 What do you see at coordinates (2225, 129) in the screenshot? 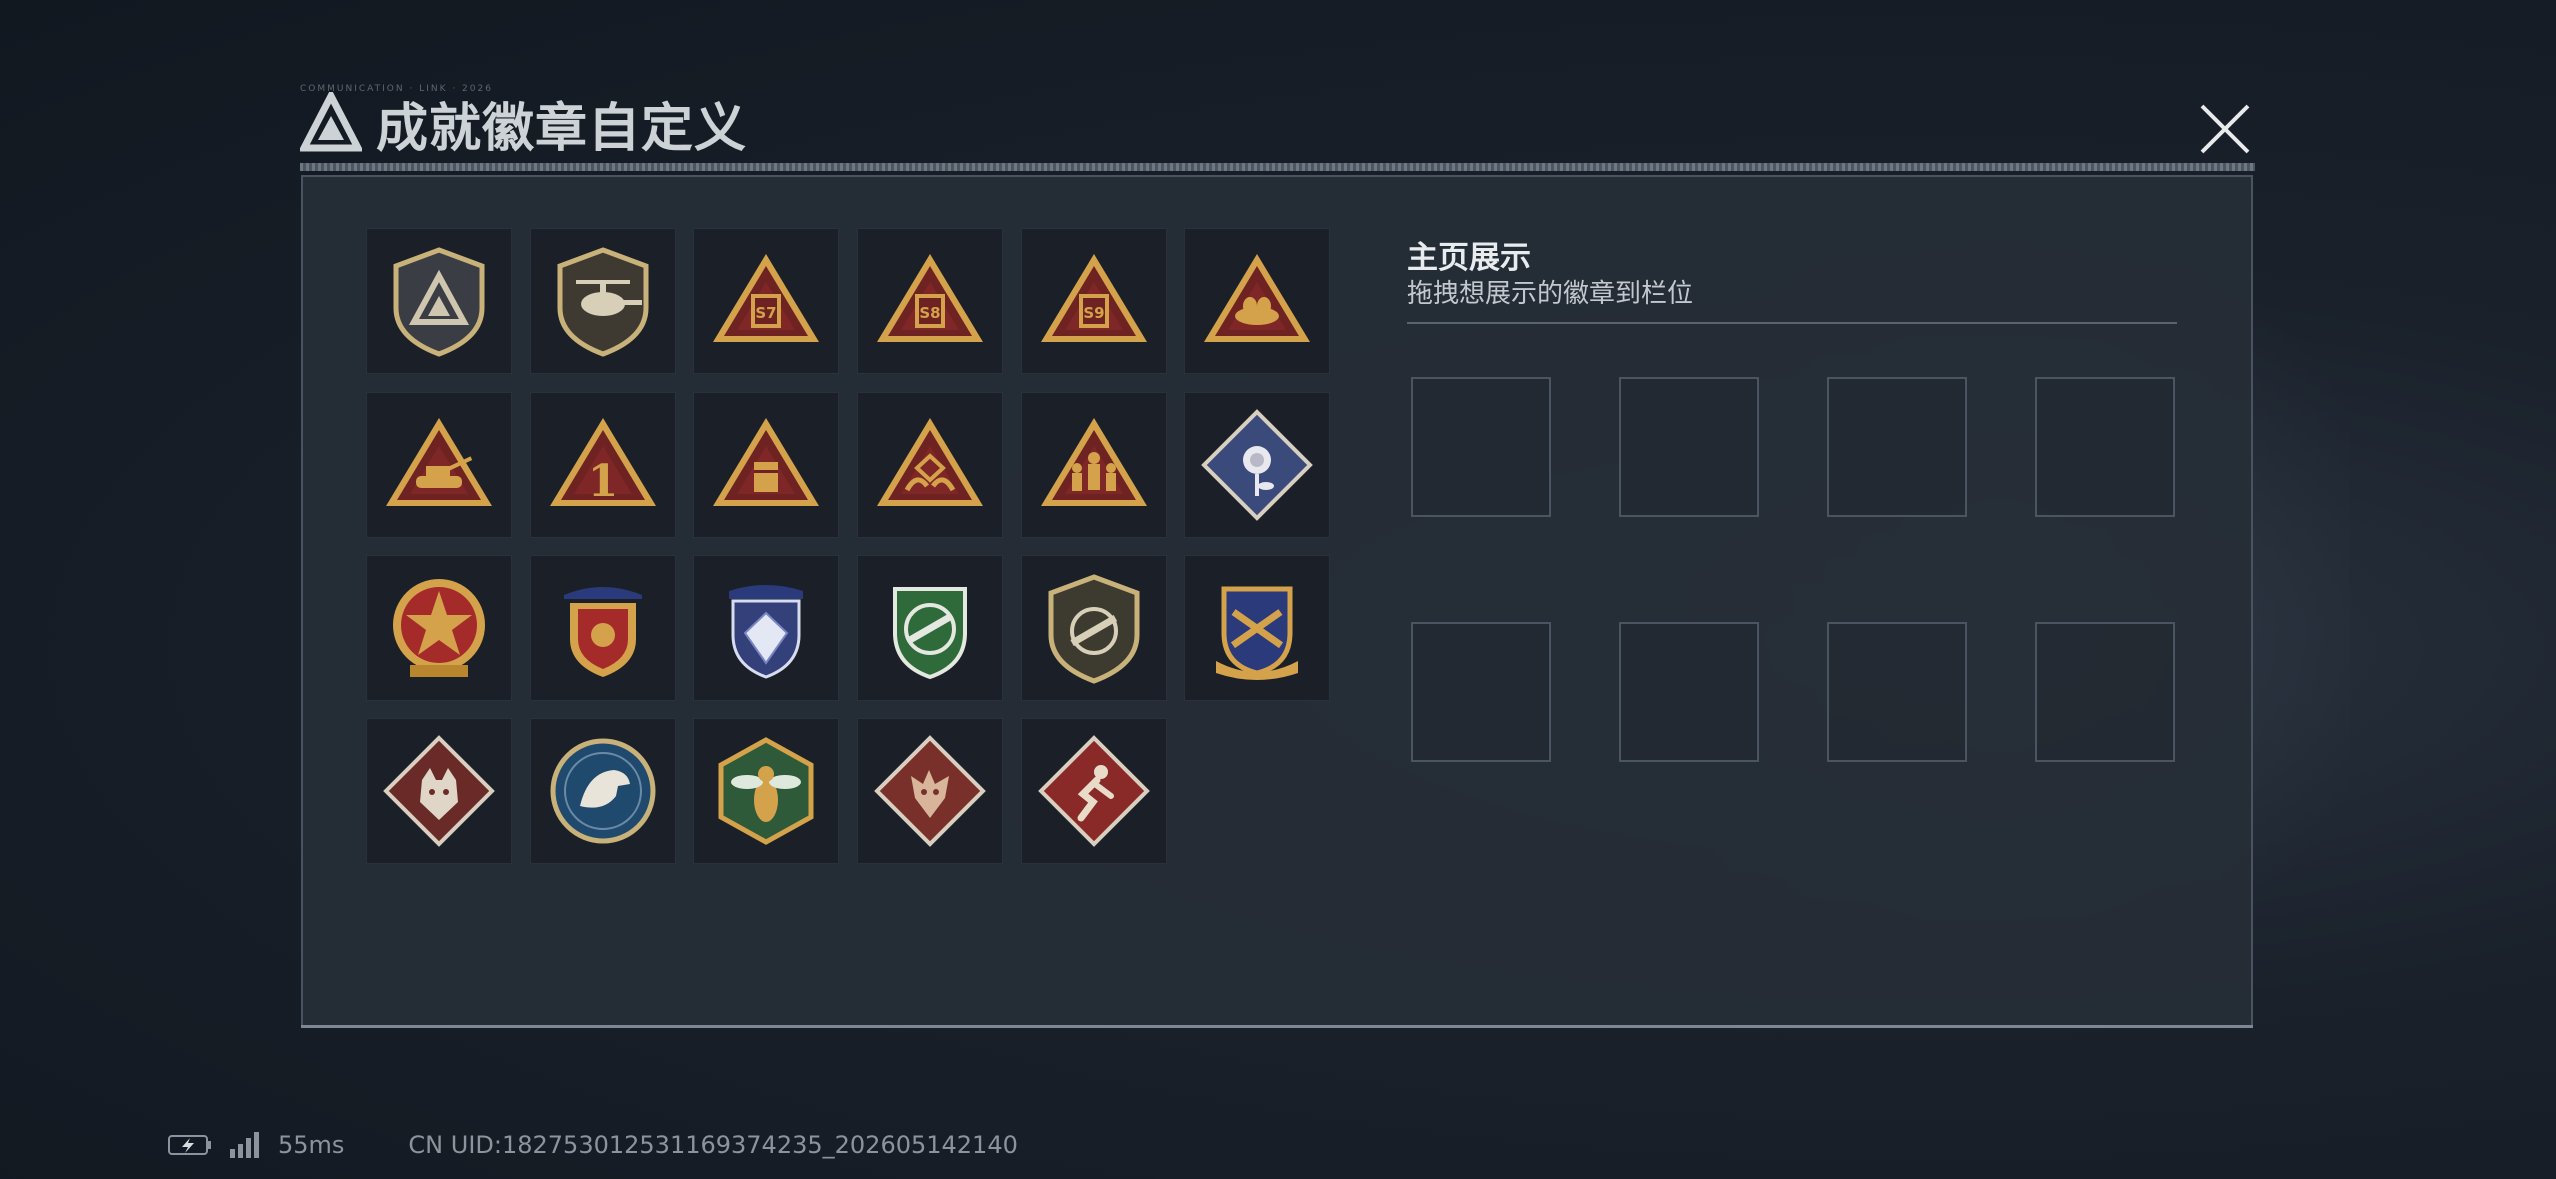
I see `close-icon` at bounding box center [2225, 129].